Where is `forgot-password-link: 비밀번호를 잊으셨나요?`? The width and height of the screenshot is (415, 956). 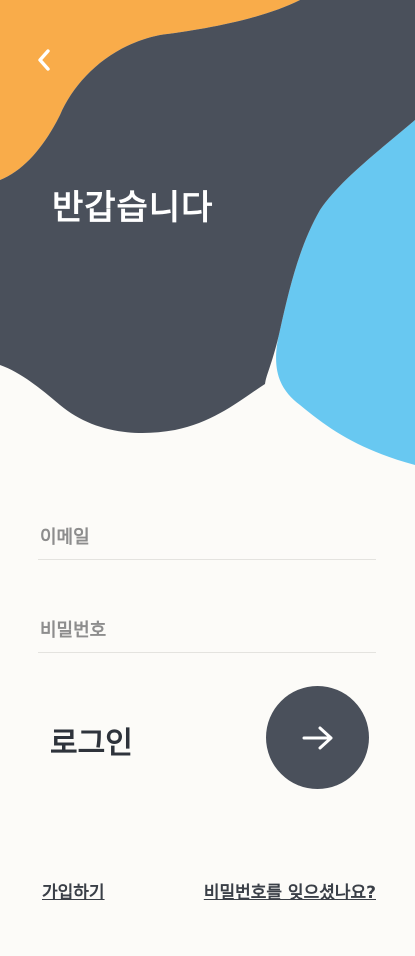
forgot-password-link: 비밀번호를 잊으셨나요? is located at coordinates (290, 890).